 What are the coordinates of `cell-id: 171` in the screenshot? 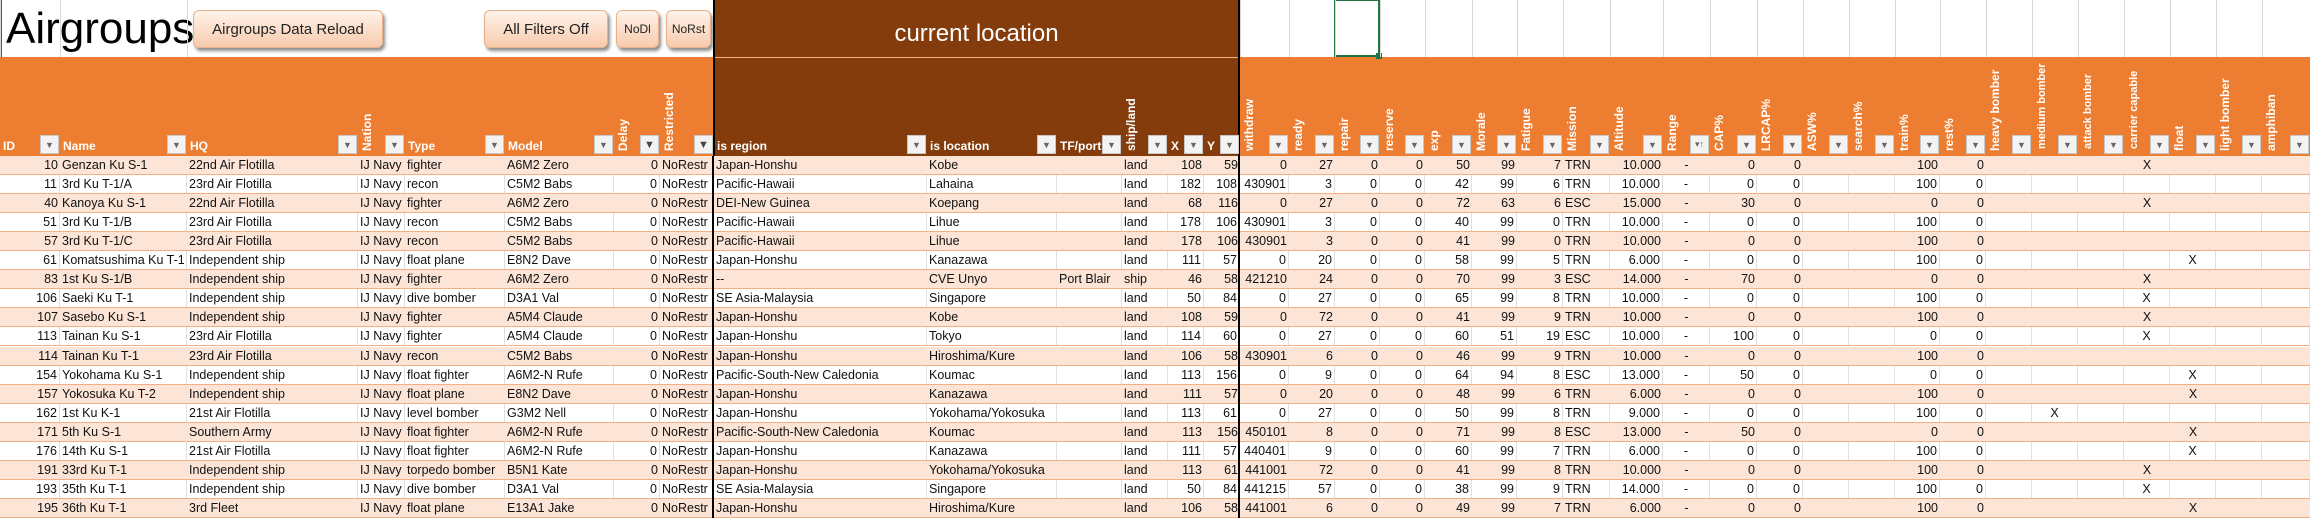 It's located at (30, 432).